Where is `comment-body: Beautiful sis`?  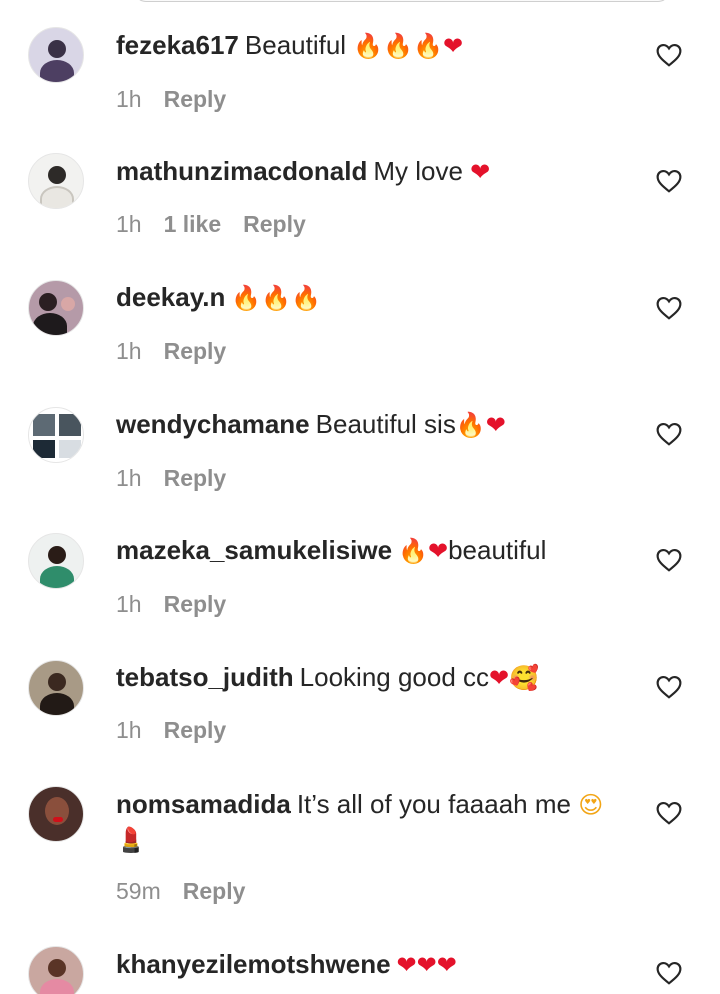
comment-body: Beautiful sis is located at coordinates (385, 424).